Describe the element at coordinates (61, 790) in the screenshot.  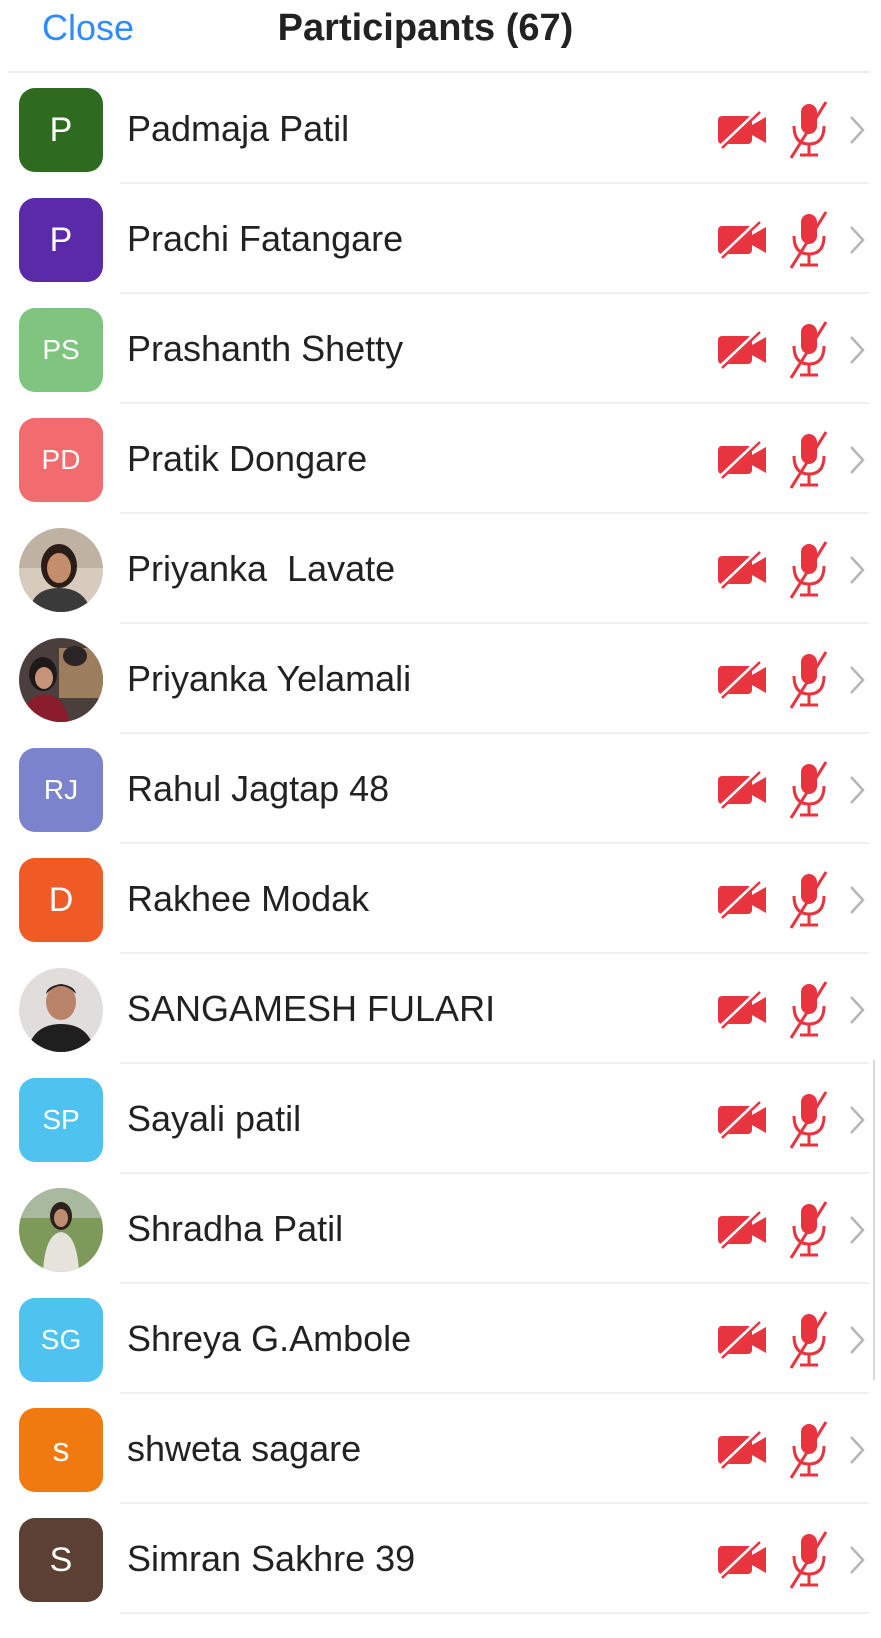
I see `avatar: RJ` at that location.